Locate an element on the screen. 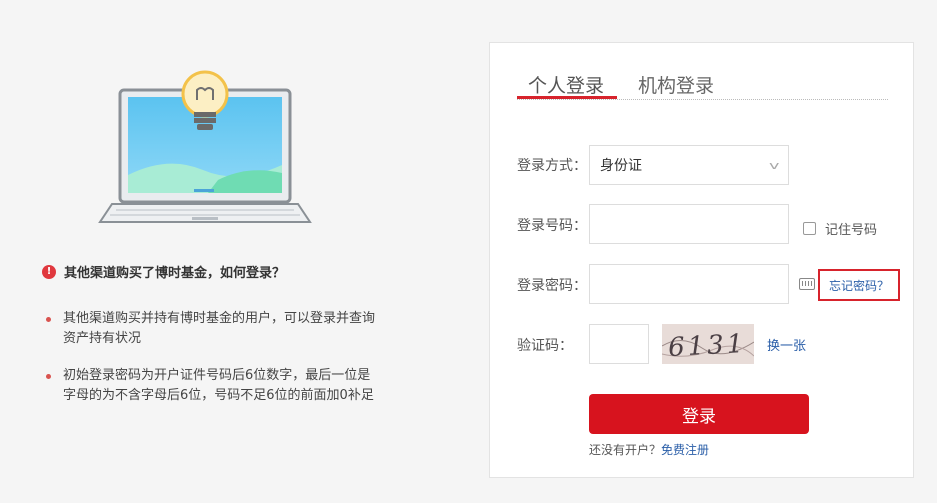 This screenshot has width=937, height=503. captcha-image: 6131 is located at coordinates (708, 344).